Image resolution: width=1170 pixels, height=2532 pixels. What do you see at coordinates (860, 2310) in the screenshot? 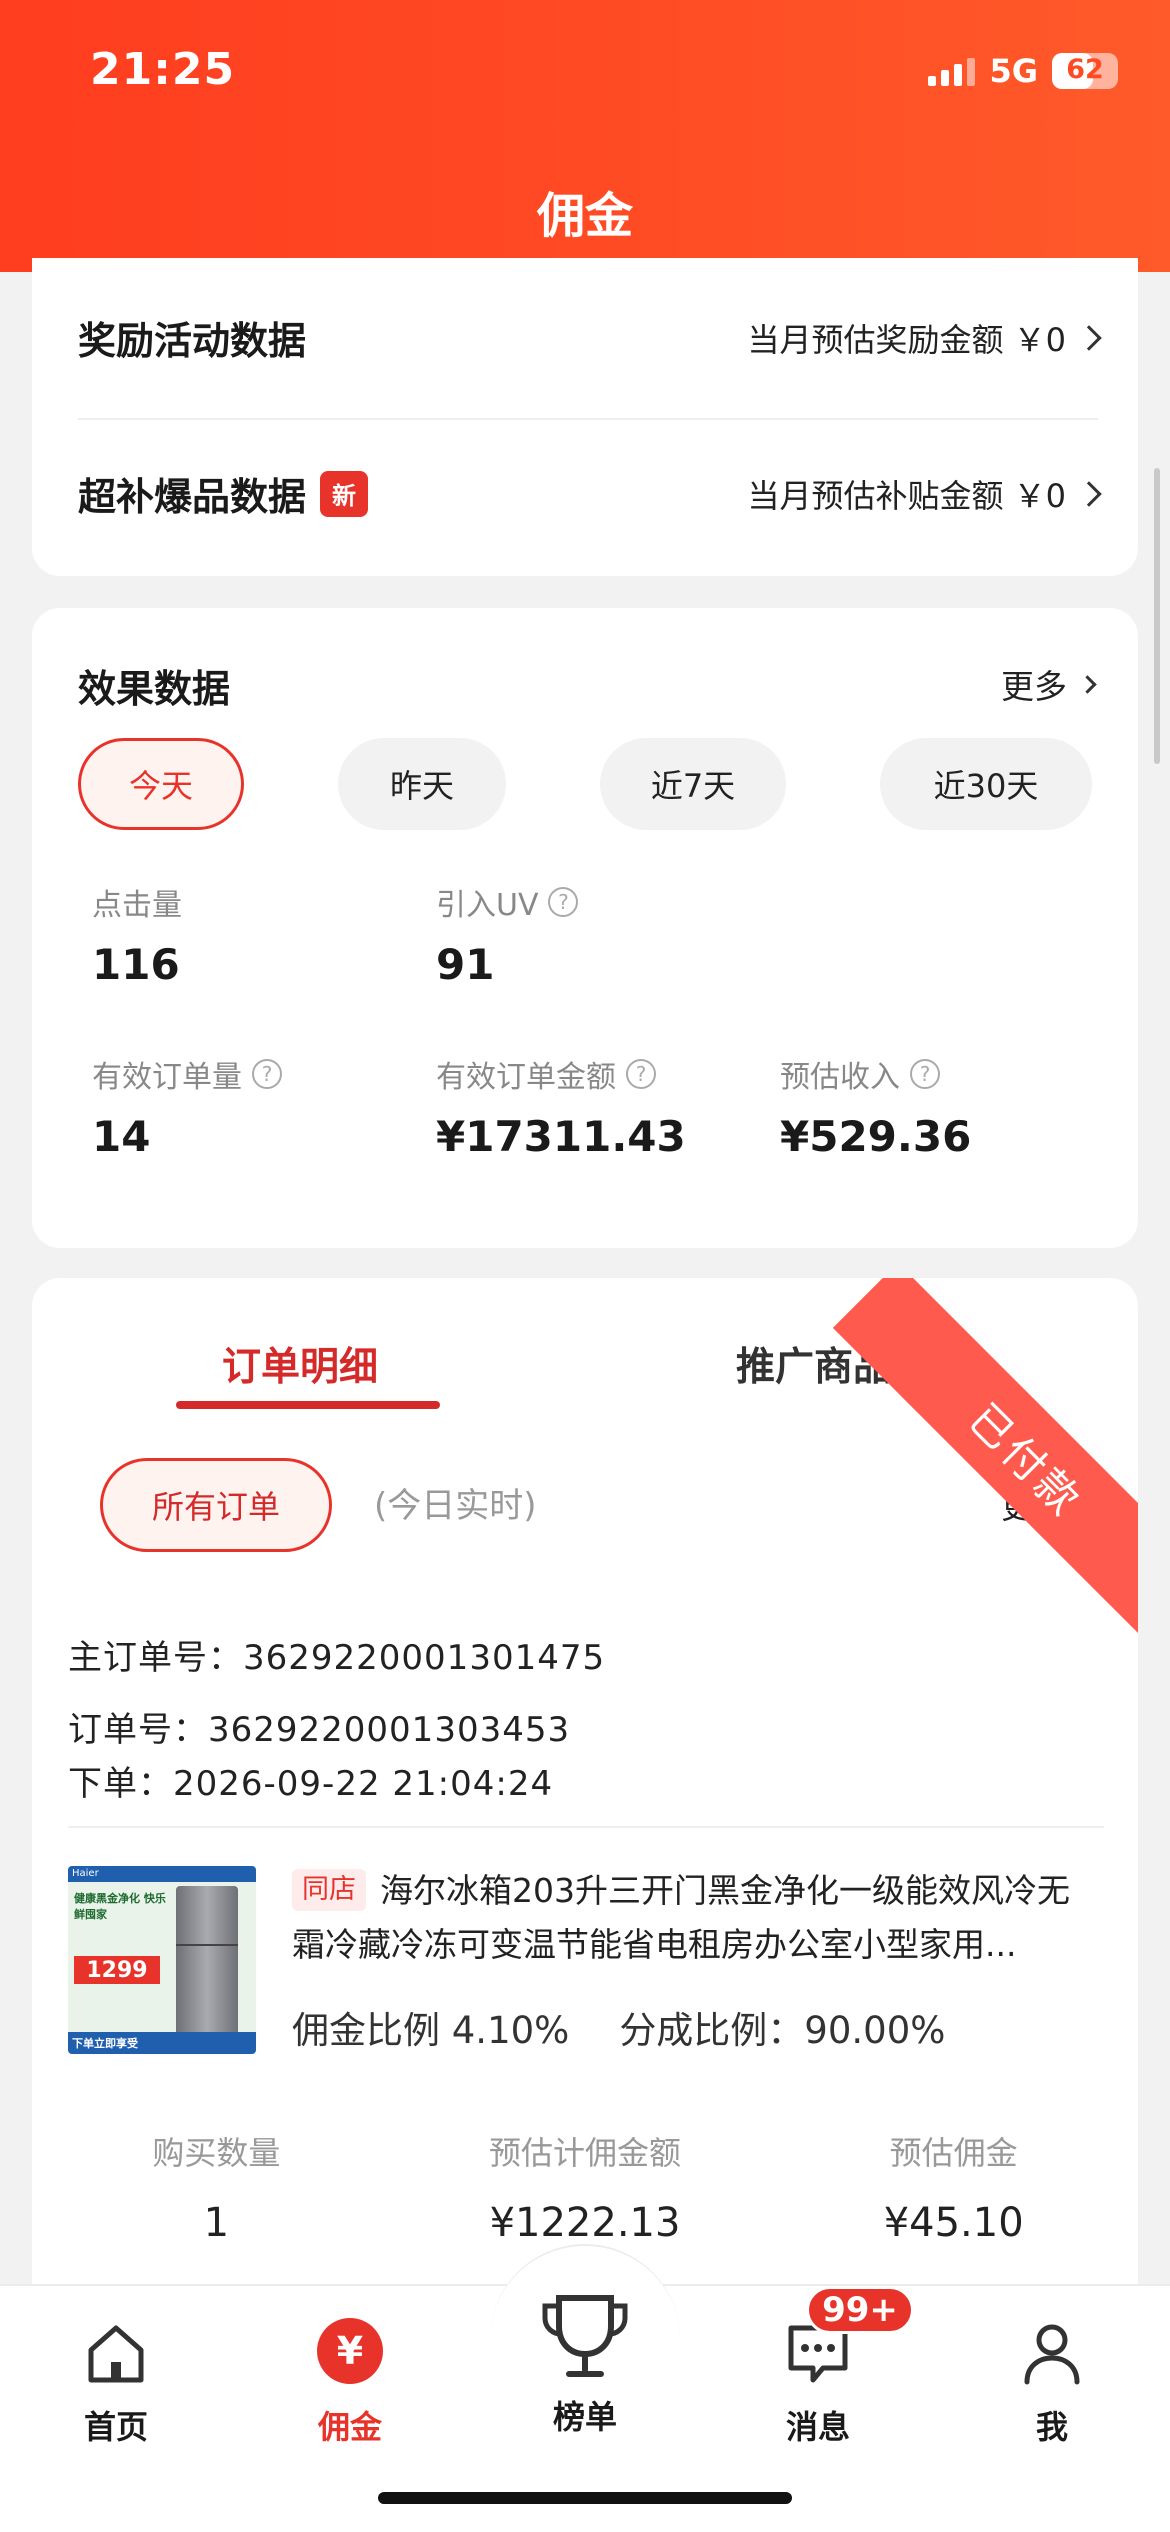
I see `message-badge: 99+` at bounding box center [860, 2310].